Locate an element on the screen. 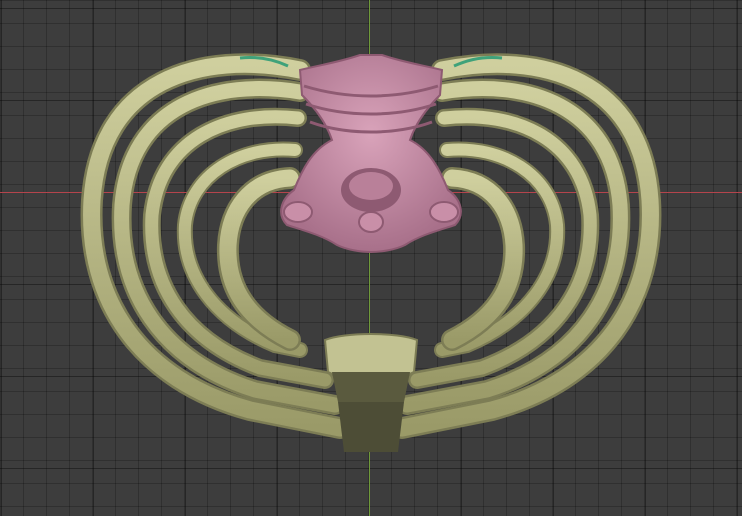 Image resolution: width=742 pixels, height=516 pixels. vertebra is located at coordinates (371, 154).